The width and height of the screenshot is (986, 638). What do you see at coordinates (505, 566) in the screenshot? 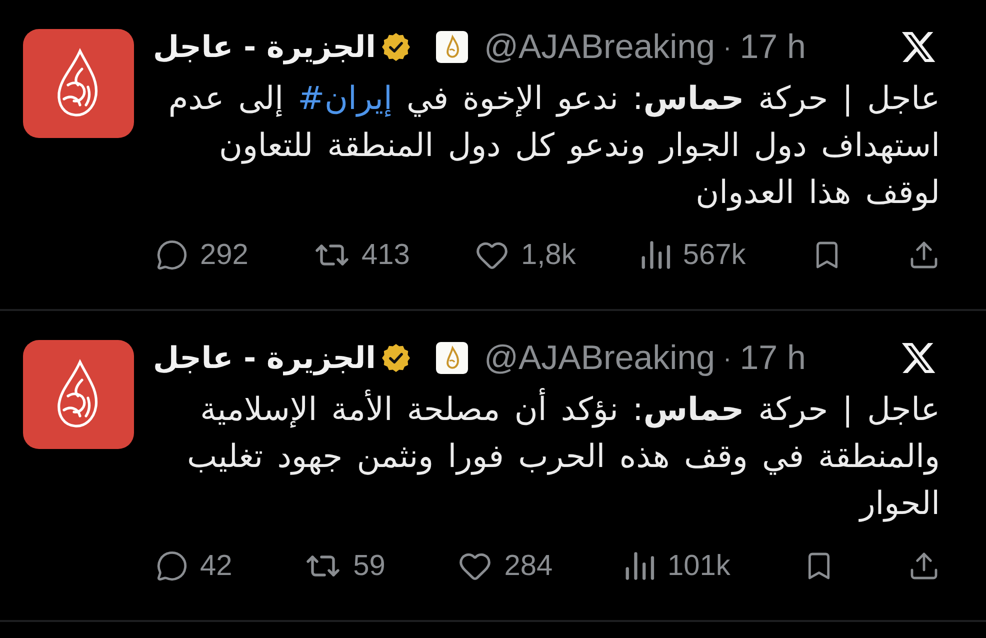
I see `like-button: 284` at bounding box center [505, 566].